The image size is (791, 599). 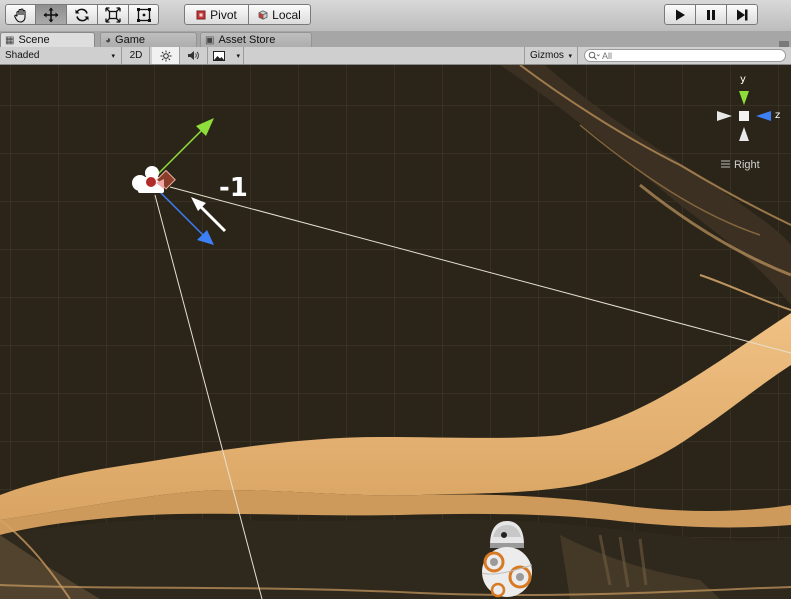 I want to click on sun-lighting-icon, so click(x=165, y=55).